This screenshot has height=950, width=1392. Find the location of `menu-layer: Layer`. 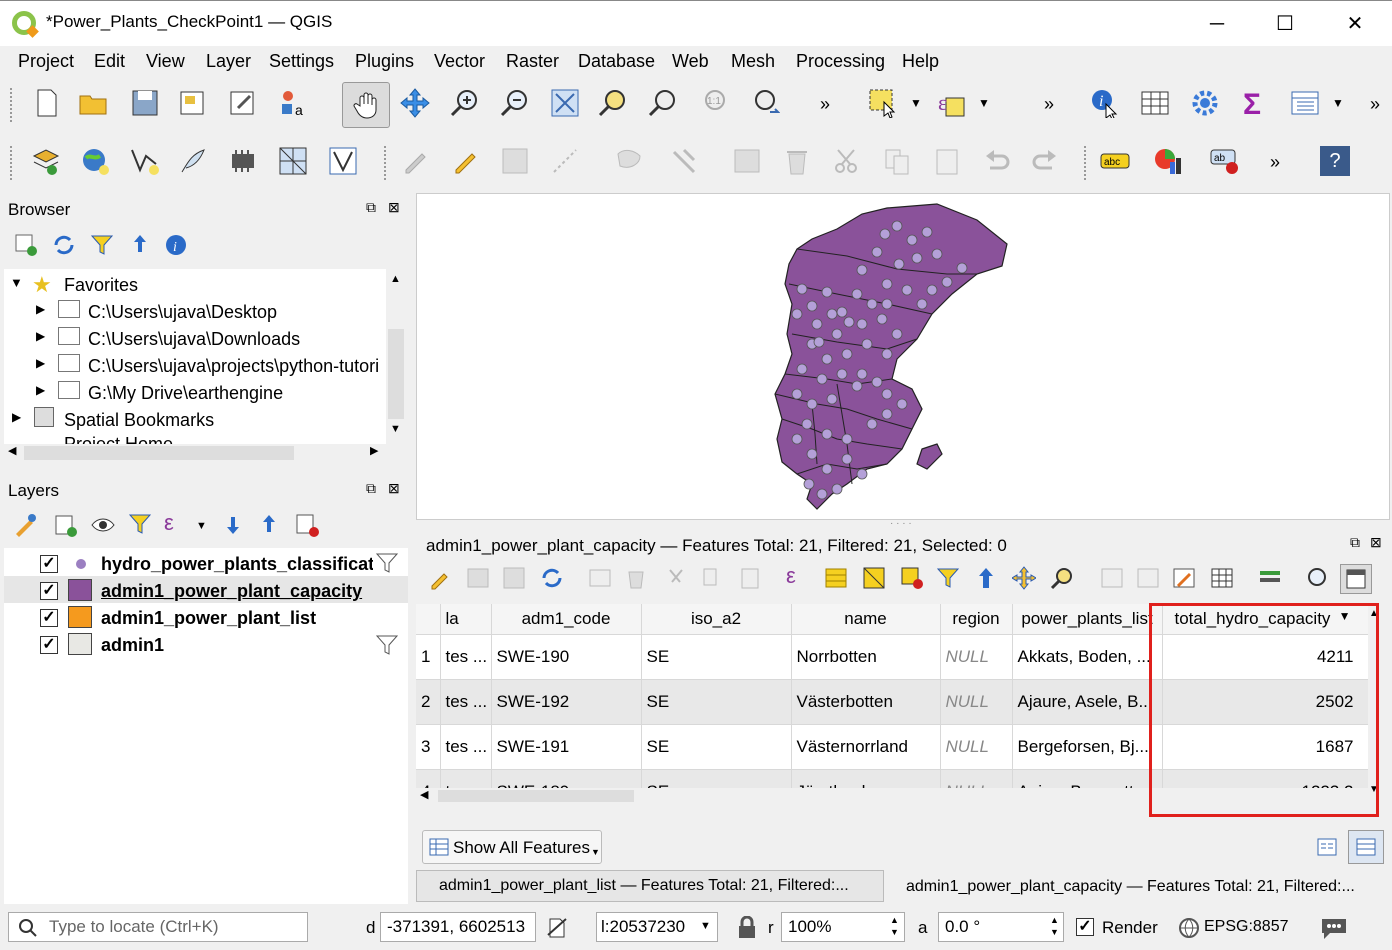

menu-layer: Layer is located at coordinates (228, 61).